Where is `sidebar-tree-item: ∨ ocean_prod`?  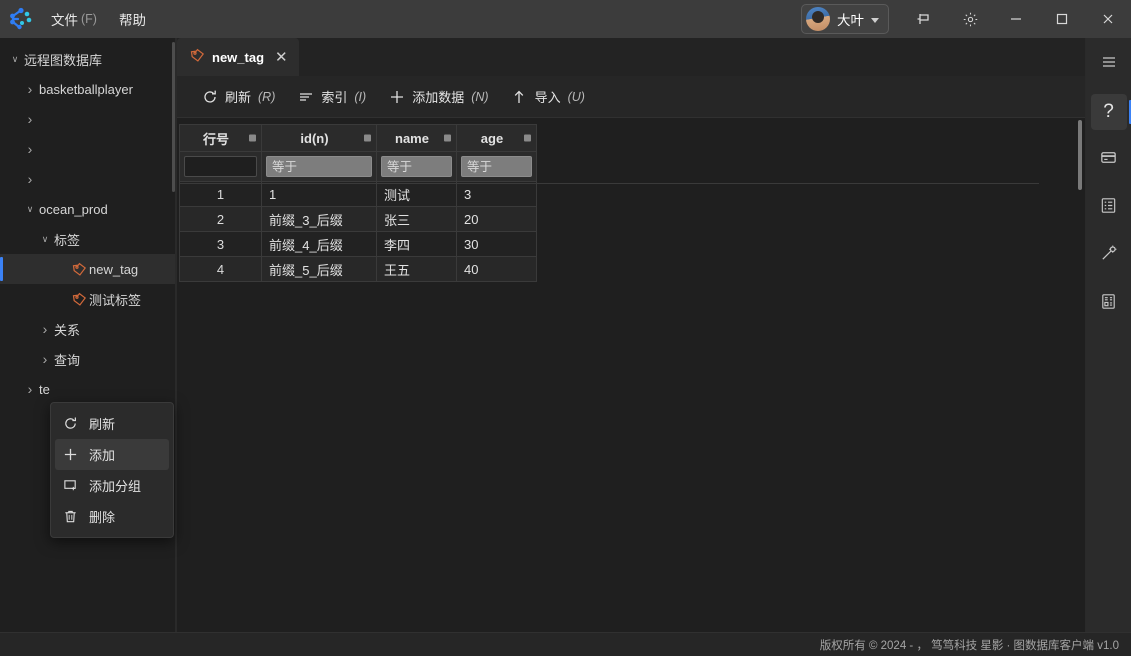 sidebar-tree-item: ∨ ocean_prod is located at coordinates (88, 209).